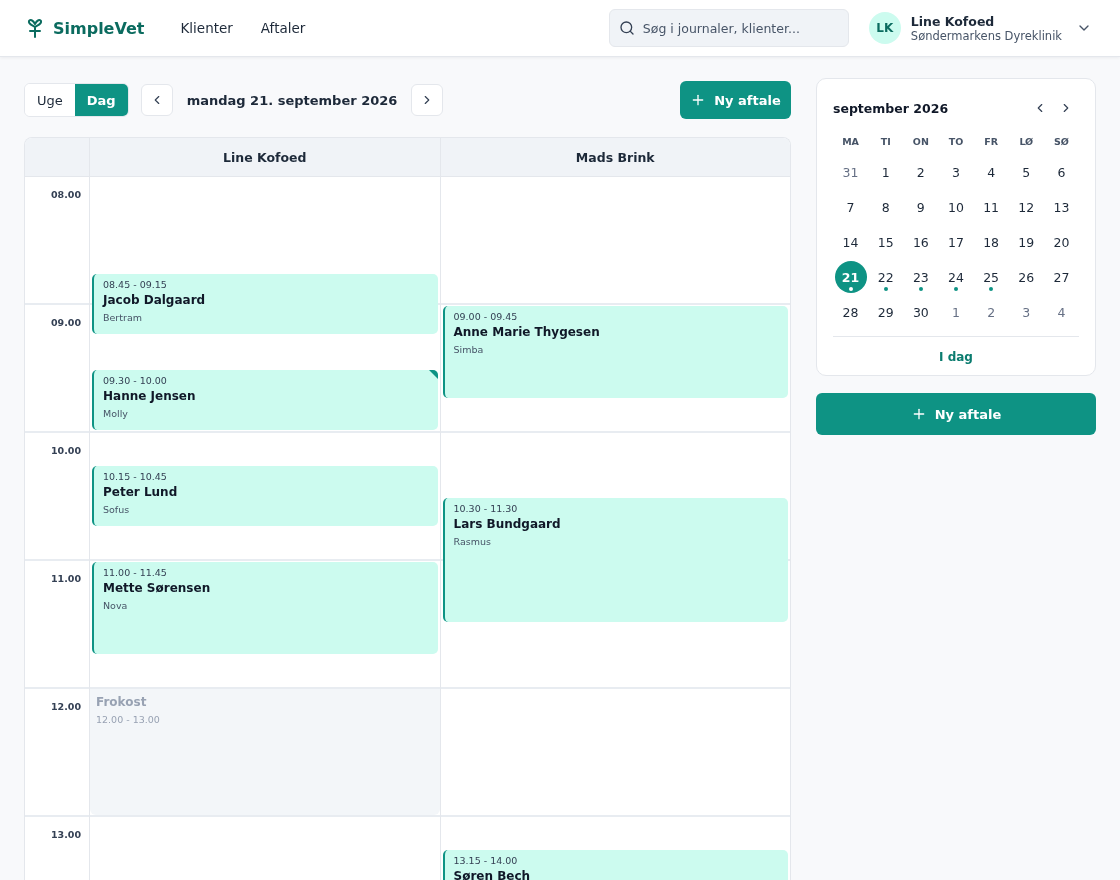  What do you see at coordinates (206, 28) in the screenshot?
I see `nav-link: Klienter` at bounding box center [206, 28].